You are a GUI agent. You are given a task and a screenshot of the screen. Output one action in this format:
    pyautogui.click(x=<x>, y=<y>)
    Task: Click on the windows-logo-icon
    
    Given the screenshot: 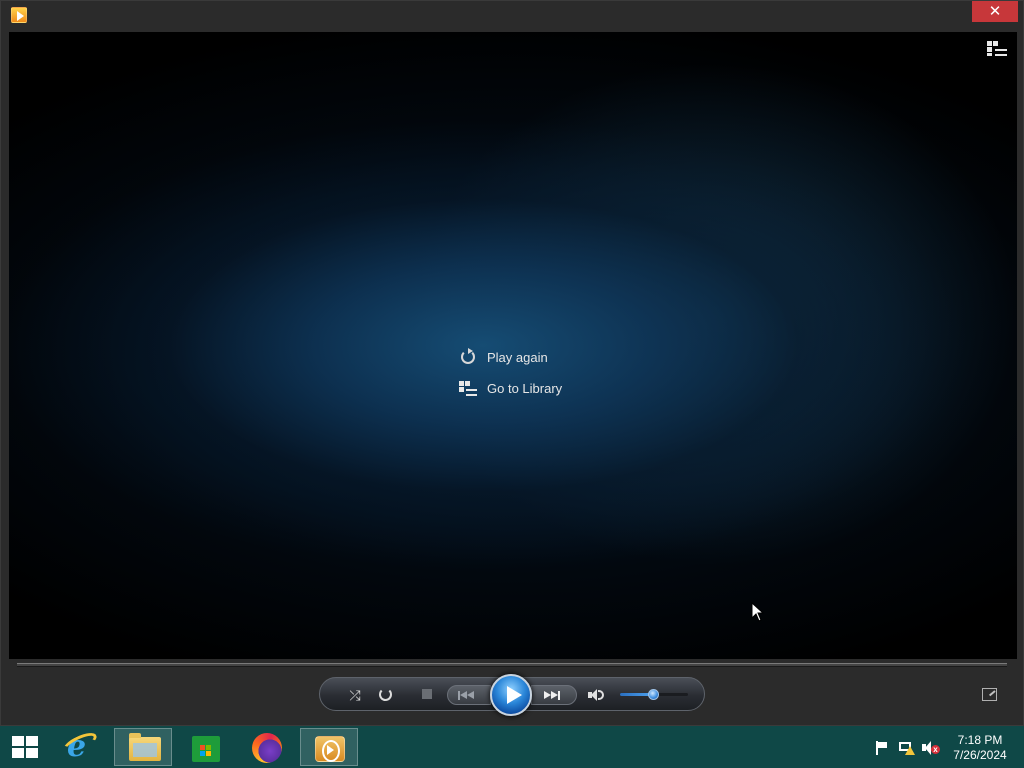 What is the action you would take?
    pyautogui.click(x=25, y=747)
    